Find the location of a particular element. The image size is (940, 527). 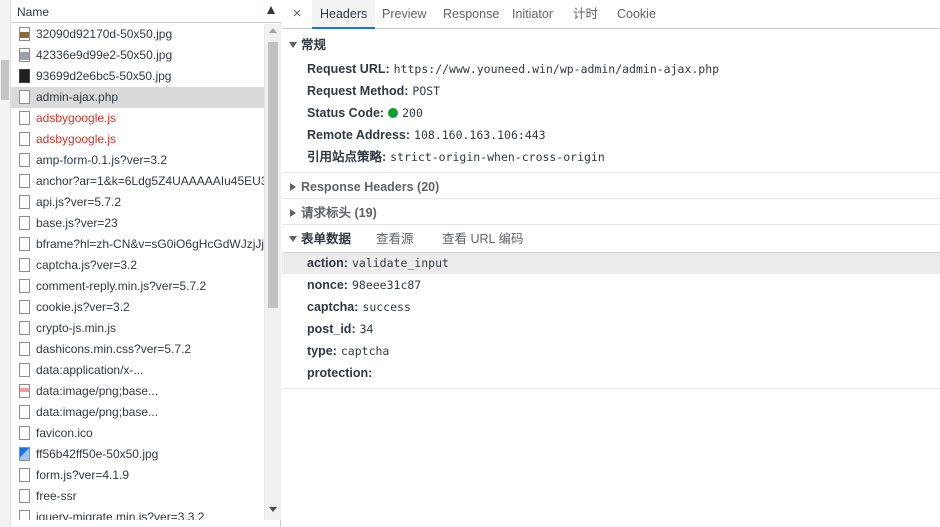

request-method-value: POST is located at coordinates (426, 91).